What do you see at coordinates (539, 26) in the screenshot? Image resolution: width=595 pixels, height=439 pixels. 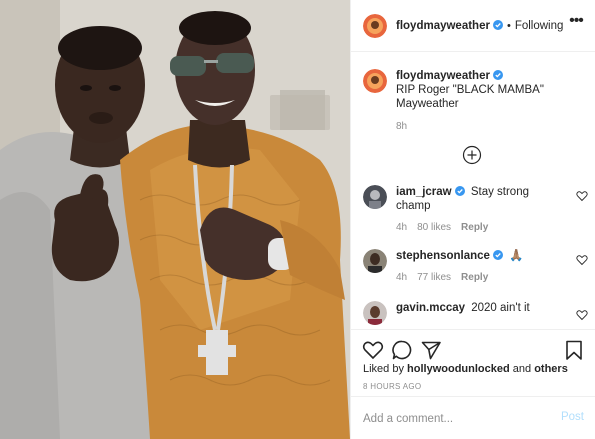 I see `following-button: Following` at bounding box center [539, 26].